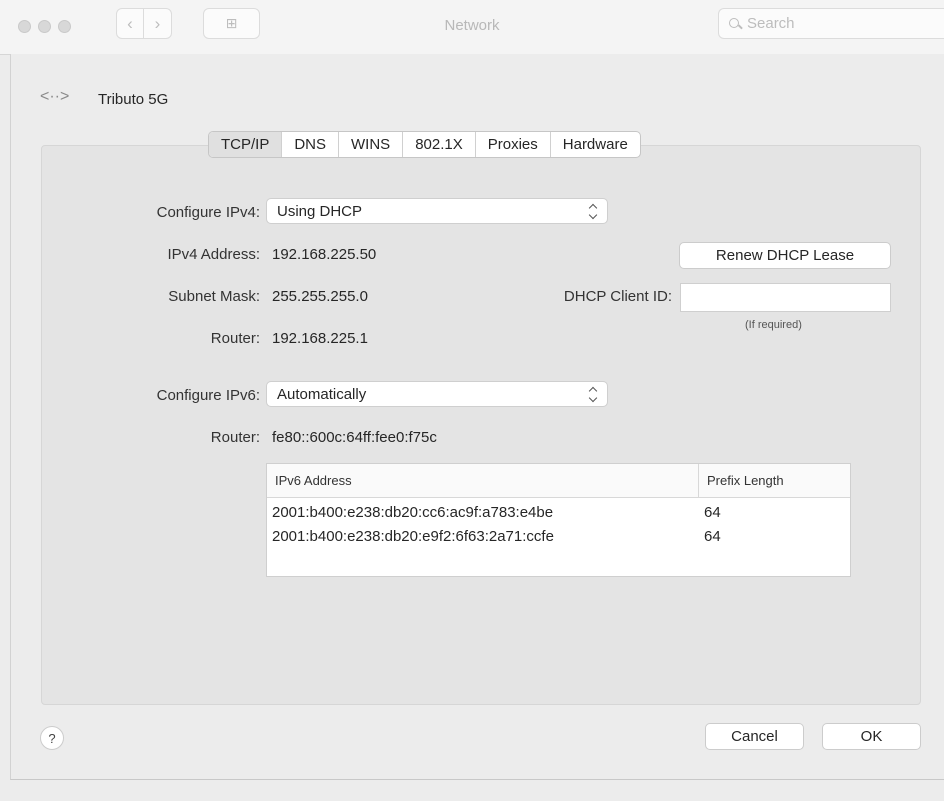 The image size is (944, 801). What do you see at coordinates (871, 736) in the screenshot?
I see `ok-button: OK` at bounding box center [871, 736].